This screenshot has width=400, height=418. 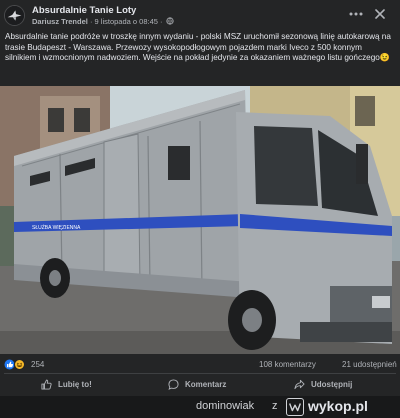 I want to click on globe-icon, so click(x=170, y=21).